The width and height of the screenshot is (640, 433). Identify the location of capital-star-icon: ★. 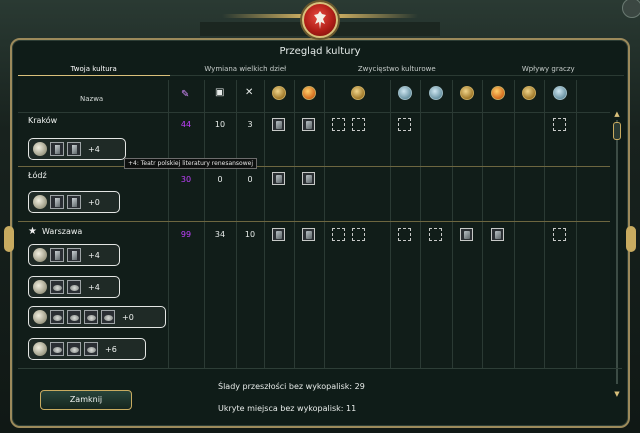
(32, 231).